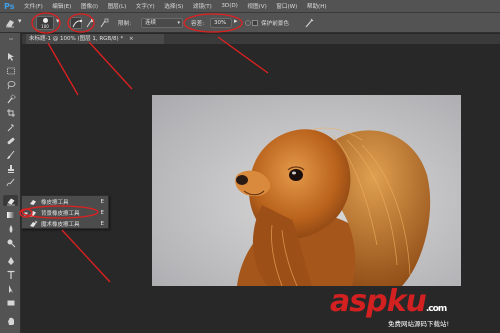 The image size is (500, 333). Describe the element at coordinates (102, 224) in the screenshot. I see `flyout-shortcut-magic-eraser: E` at that location.